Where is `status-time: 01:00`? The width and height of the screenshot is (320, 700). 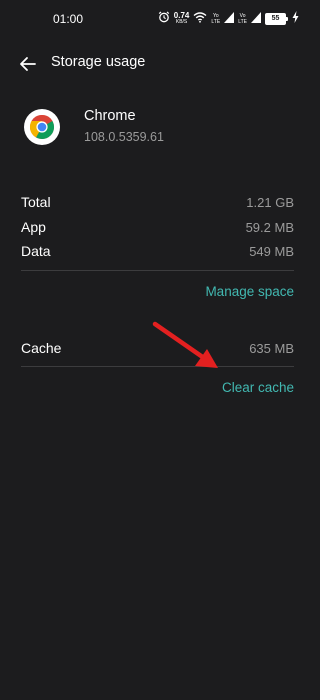 status-time: 01:00 is located at coordinates (68, 19).